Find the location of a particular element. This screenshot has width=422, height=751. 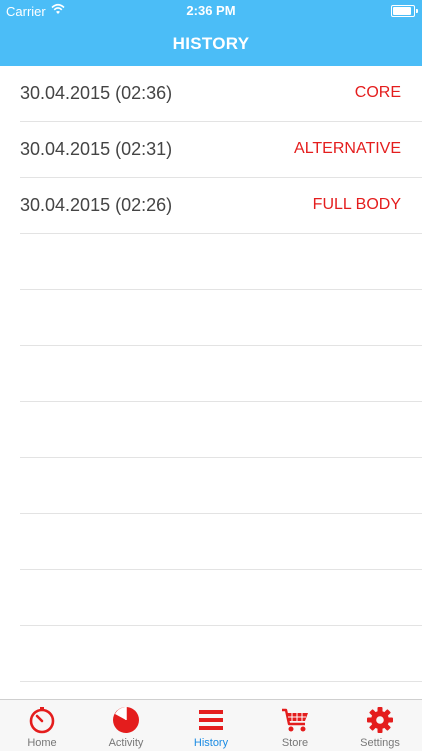

history-workout: CORE is located at coordinates (377, 92).